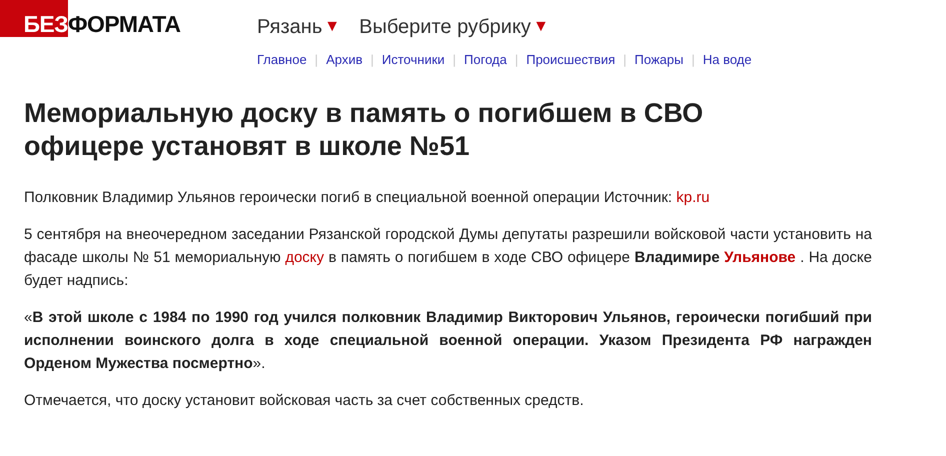 This screenshot has width=946, height=456. Describe the element at coordinates (454, 27) in the screenshot. I see `dropdown-selector: Выберите рубрику▼` at that location.